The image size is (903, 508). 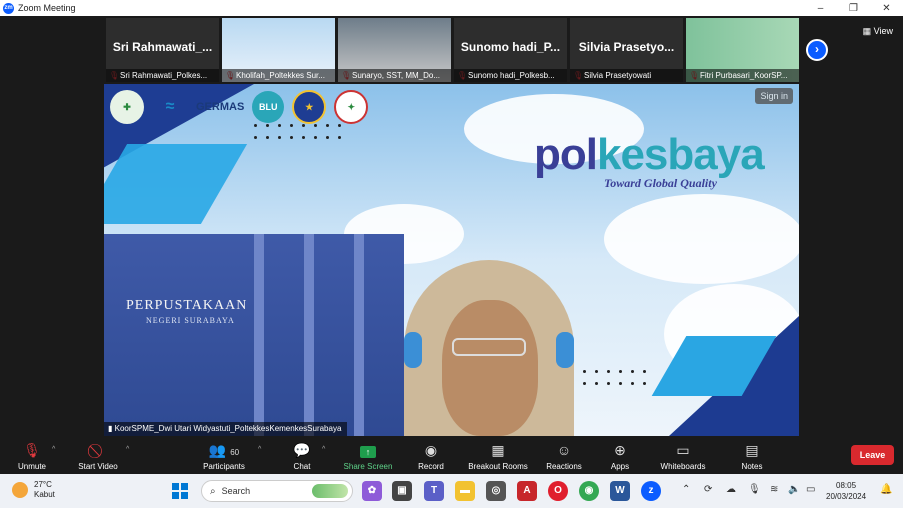 I want to click on leave-button: Leave, so click(x=872, y=455).